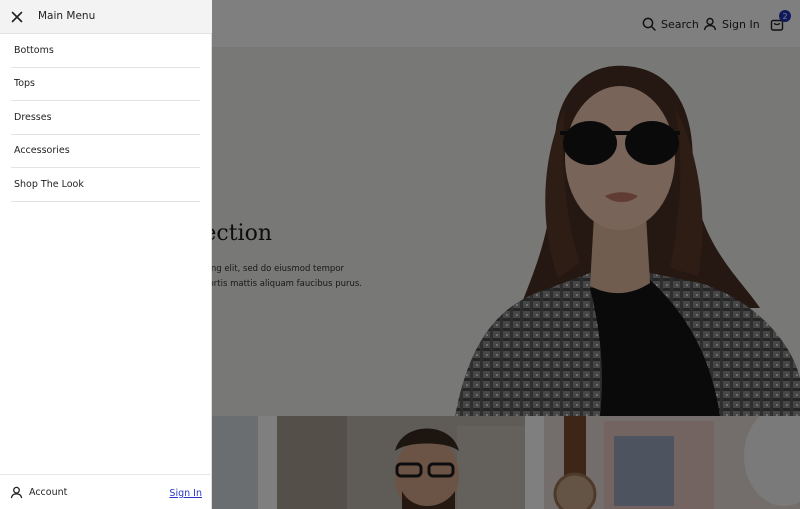  What do you see at coordinates (24, 84) in the screenshot?
I see `menu-item-label: Tops` at bounding box center [24, 84].